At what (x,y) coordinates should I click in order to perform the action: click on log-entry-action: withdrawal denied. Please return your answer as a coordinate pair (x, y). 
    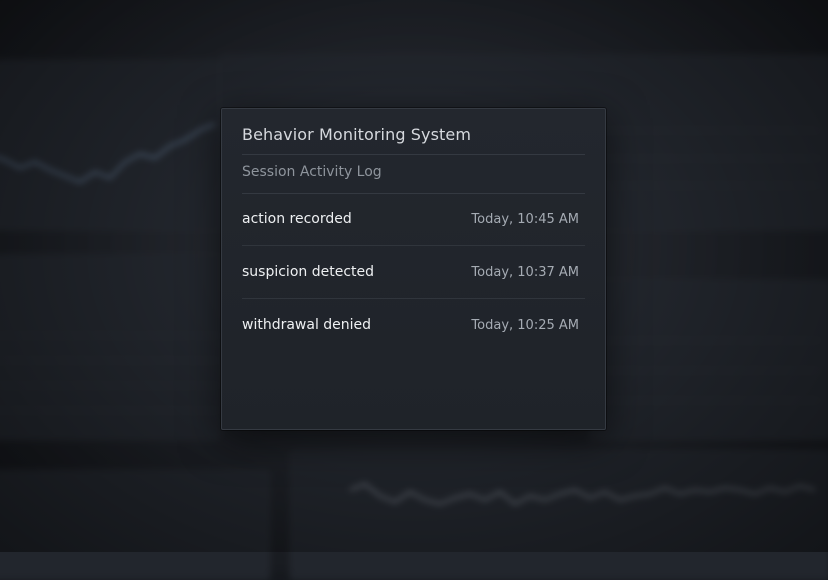
    Looking at the image, I should click on (307, 325).